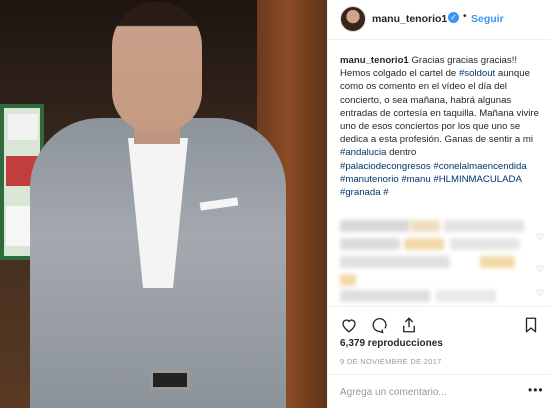 This screenshot has width=551, height=408. Describe the element at coordinates (479, 166) in the screenshot. I see `hashtag-link: #conelalmaencendida` at that location.